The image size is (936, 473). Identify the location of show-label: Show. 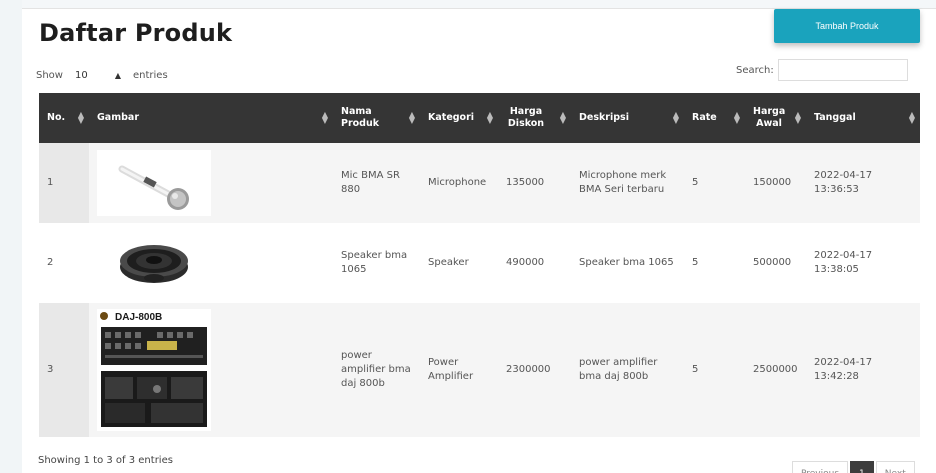
(49, 75).